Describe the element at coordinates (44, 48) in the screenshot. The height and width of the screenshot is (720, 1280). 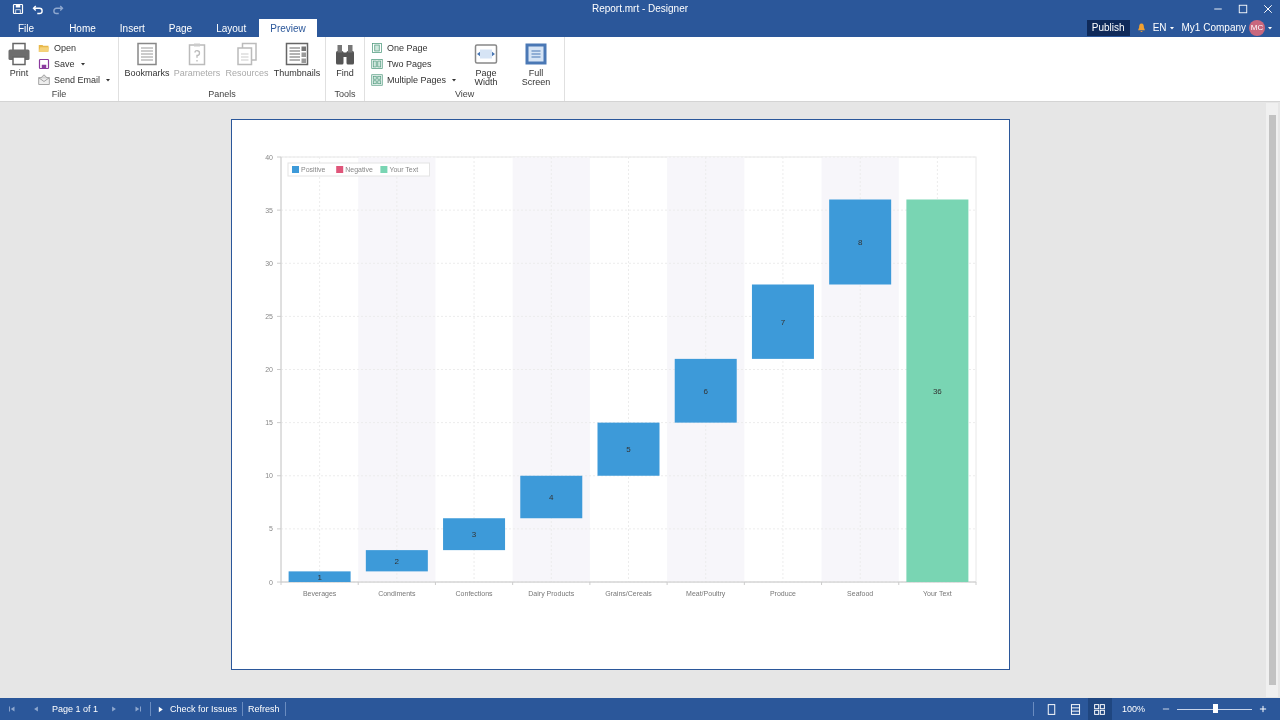
I see `folder-icon` at that location.